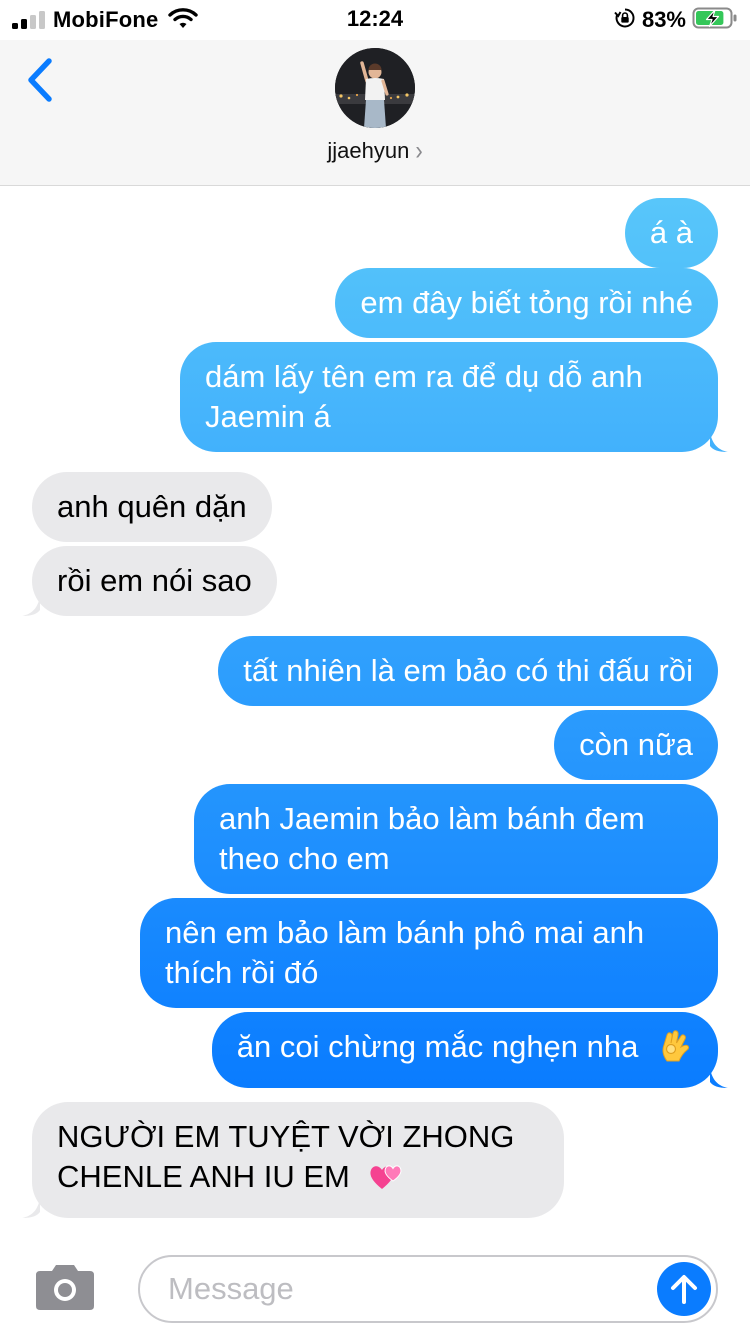 Image resolution: width=750 pixels, height=1334 pixels. I want to click on chevron-right-icon: ›, so click(419, 150).